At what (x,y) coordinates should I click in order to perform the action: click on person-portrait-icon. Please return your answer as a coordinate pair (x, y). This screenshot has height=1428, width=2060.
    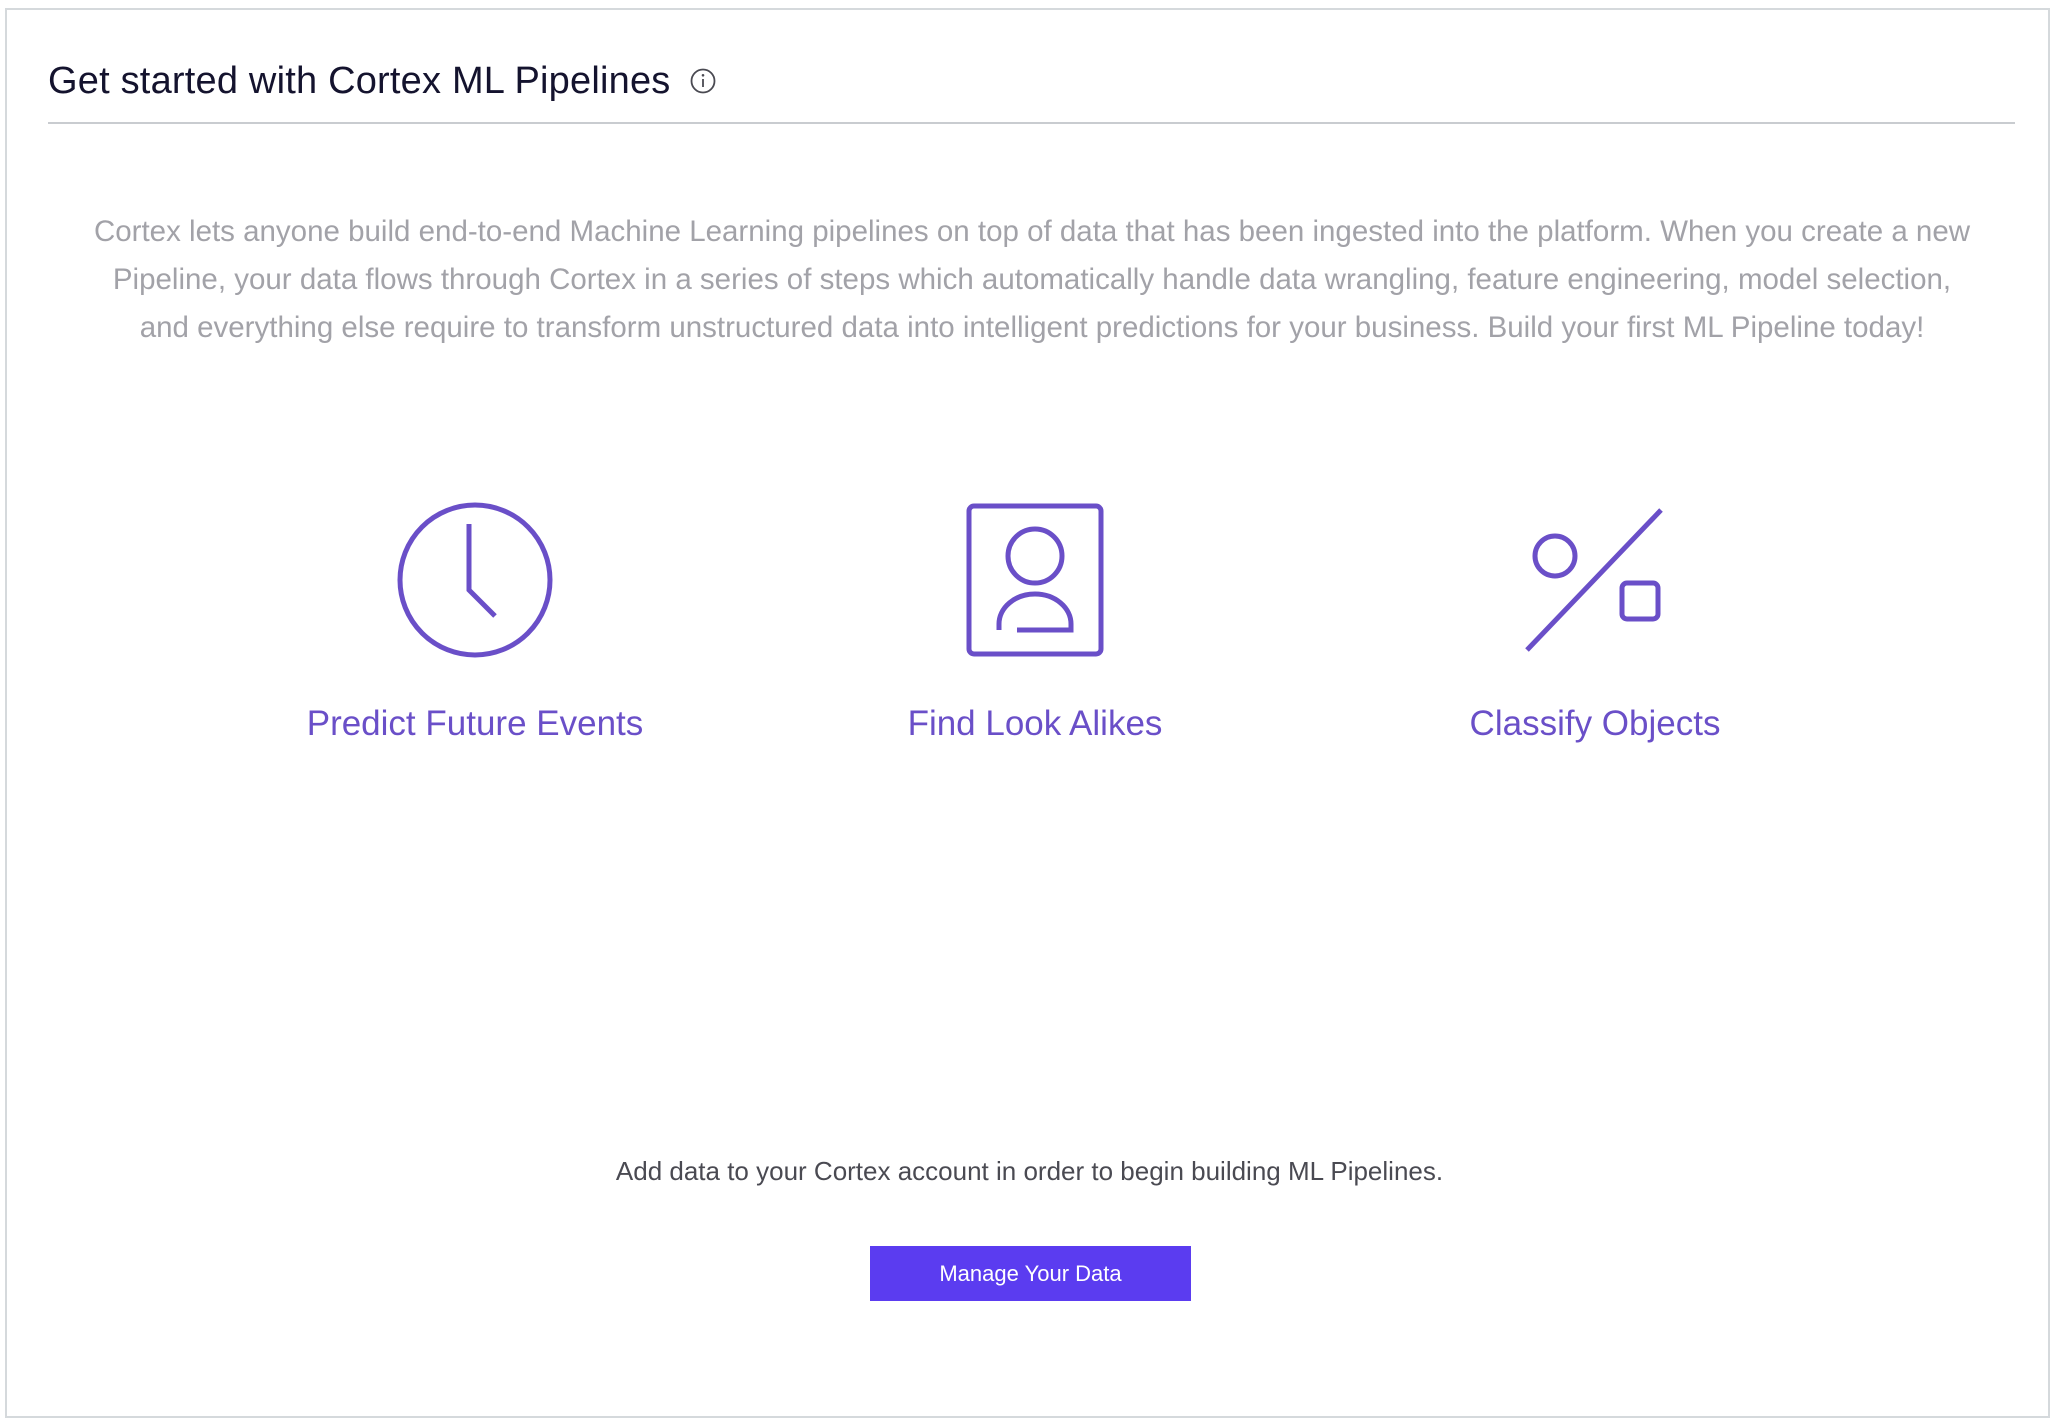
    Looking at the image, I should click on (1035, 580).